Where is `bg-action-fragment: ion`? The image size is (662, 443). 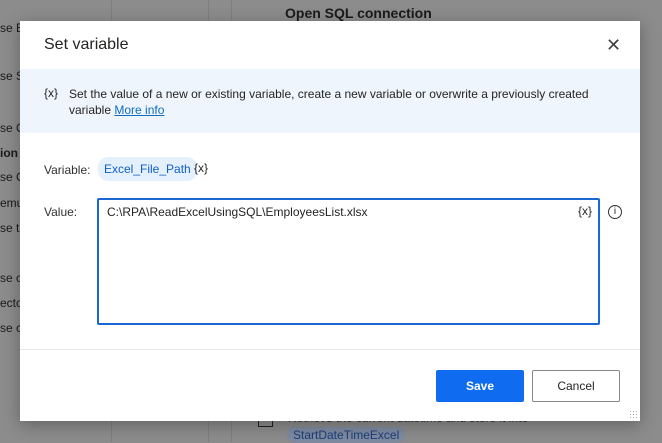
bg-action-fragment: ion is located at coordinates (9, 153).